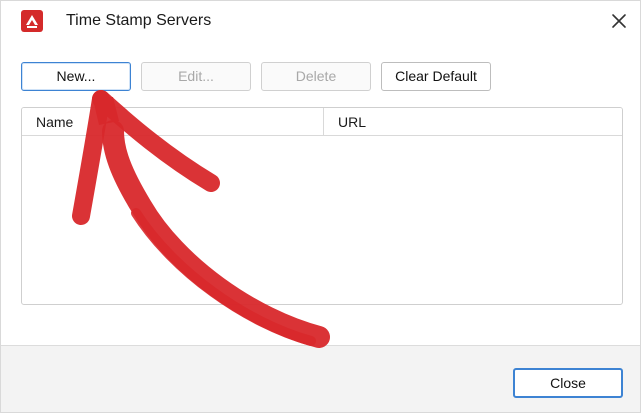 The width and height of the screenshot is (641, 413). What do you see at coordinates (139, 20) in the screenshot?
I see `window-title: Time Stamp Servers` at bounding box center [139, 20].